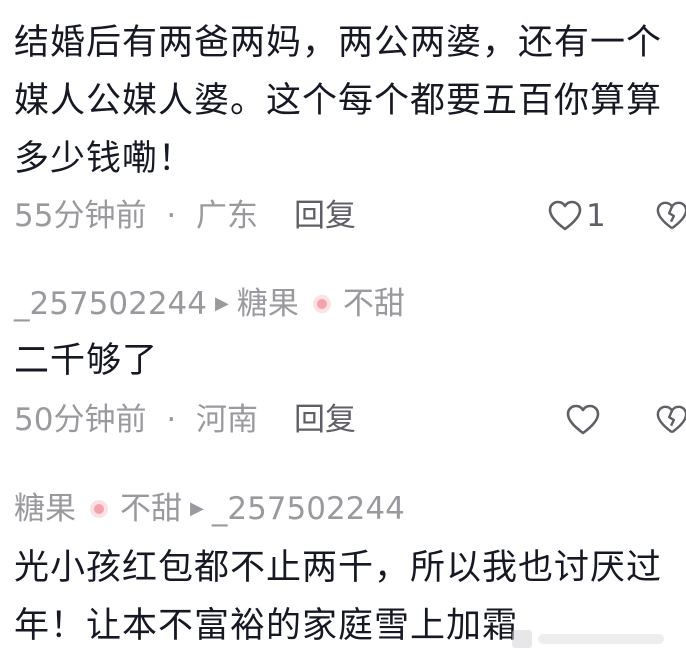  I want to click on comment-2-like-button, so click(585, 420).